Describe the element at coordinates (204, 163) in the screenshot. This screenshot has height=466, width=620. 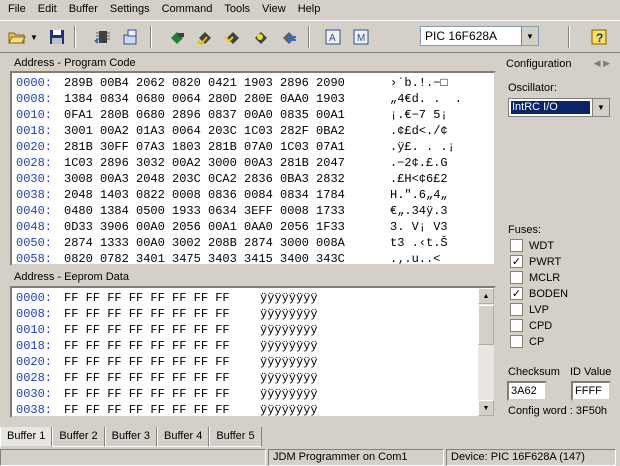
I see `row-bytes: 1C03 2896 3032 00A2 3000 00A3 281B 2047` at that location.